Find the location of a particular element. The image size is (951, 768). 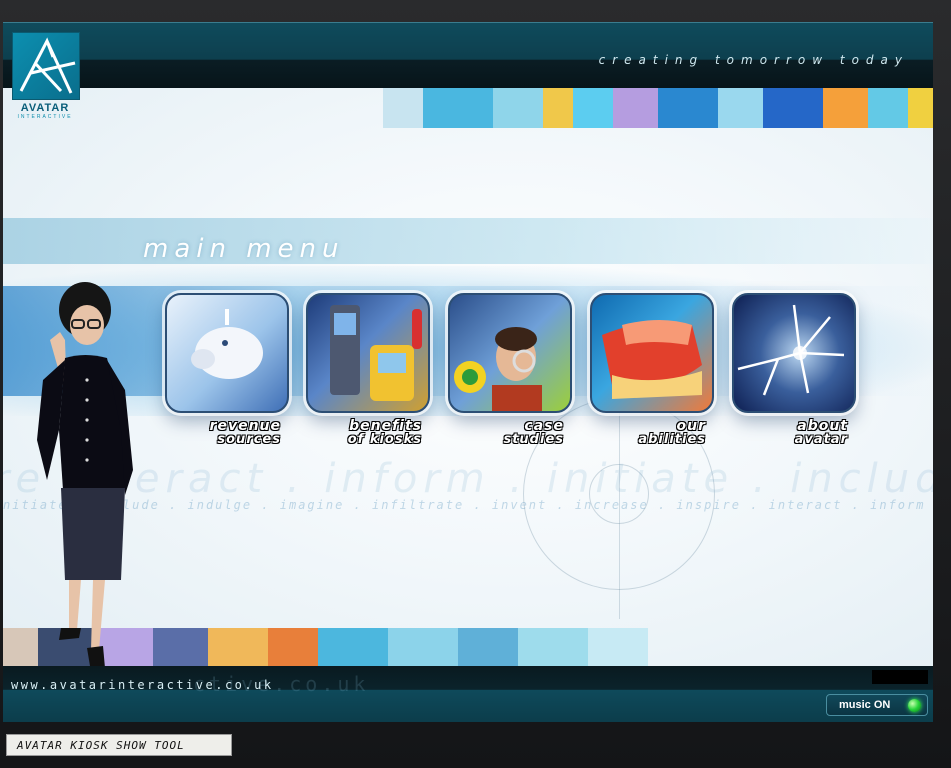

page-title: main menu is located at coordinates (244, 249).